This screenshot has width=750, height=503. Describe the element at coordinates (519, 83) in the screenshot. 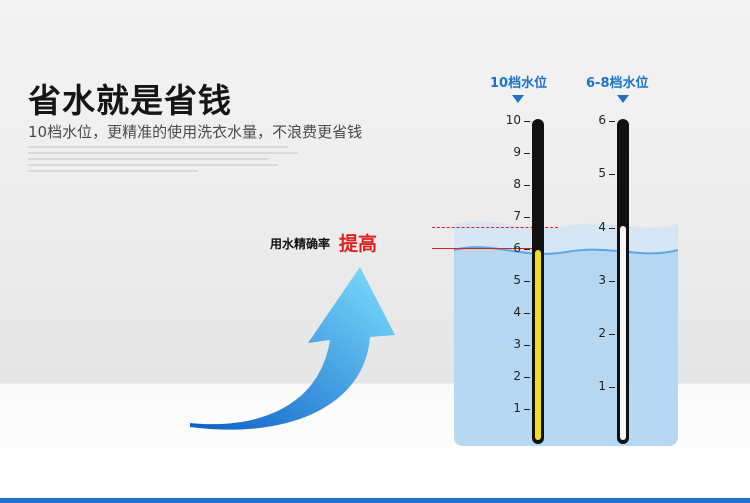

I see `column-left-title: 10档水位` at that location.